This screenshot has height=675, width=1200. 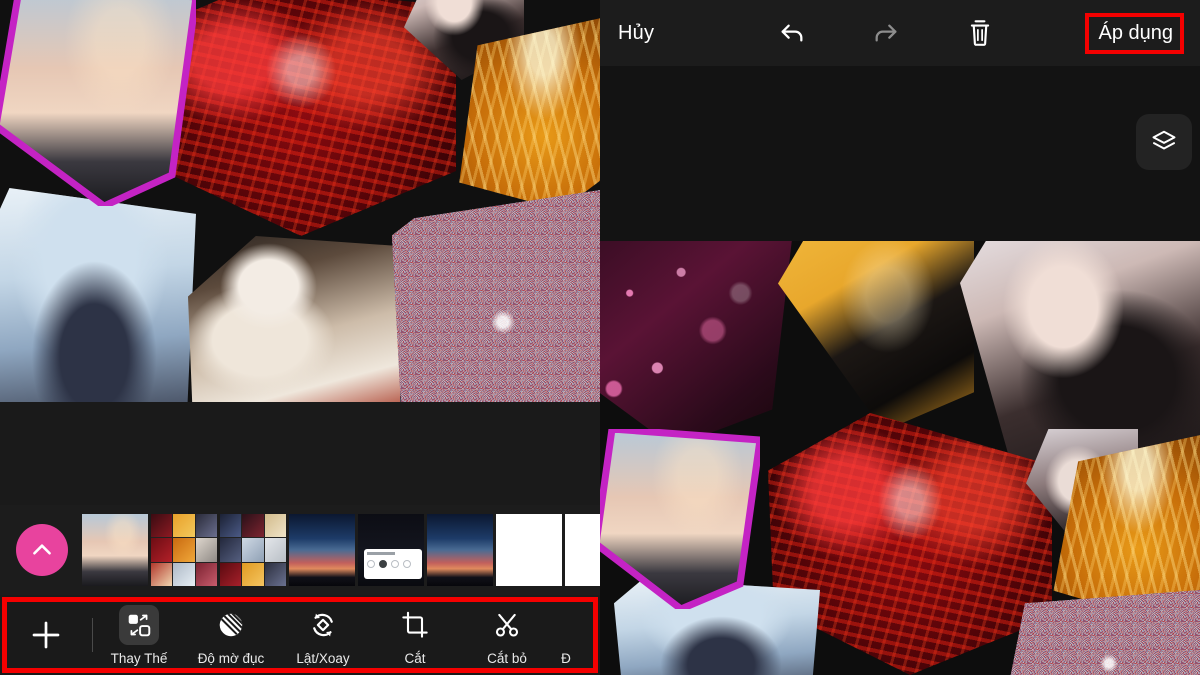 I want to click on tool-more: Đ, so click(x=566, y=635).